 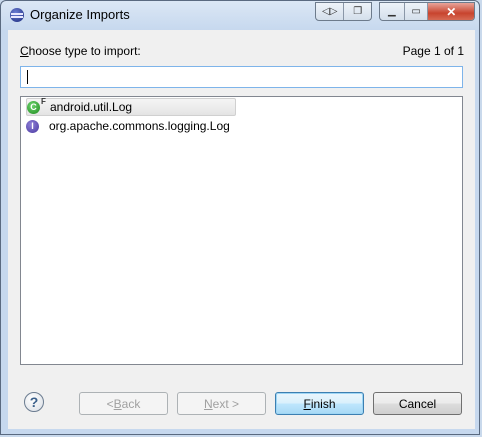 What do you see at coordinates (415, 11) in the screenshot?
I see `maximize-icon: ▭` at bounding box center [415, 11].